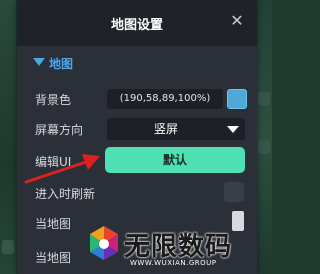 The height and width of the screenshot is (274, 320). I want to click on chevron-down-icon, so click(233, 129).